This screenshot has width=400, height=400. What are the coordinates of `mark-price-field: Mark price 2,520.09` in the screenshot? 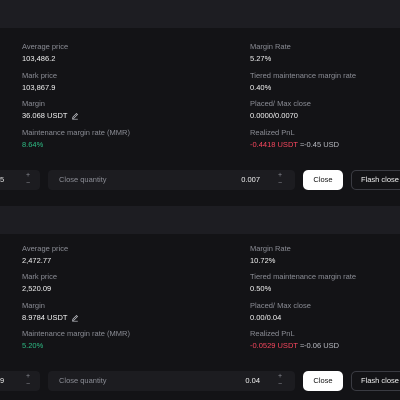 It's located at (39, 282).